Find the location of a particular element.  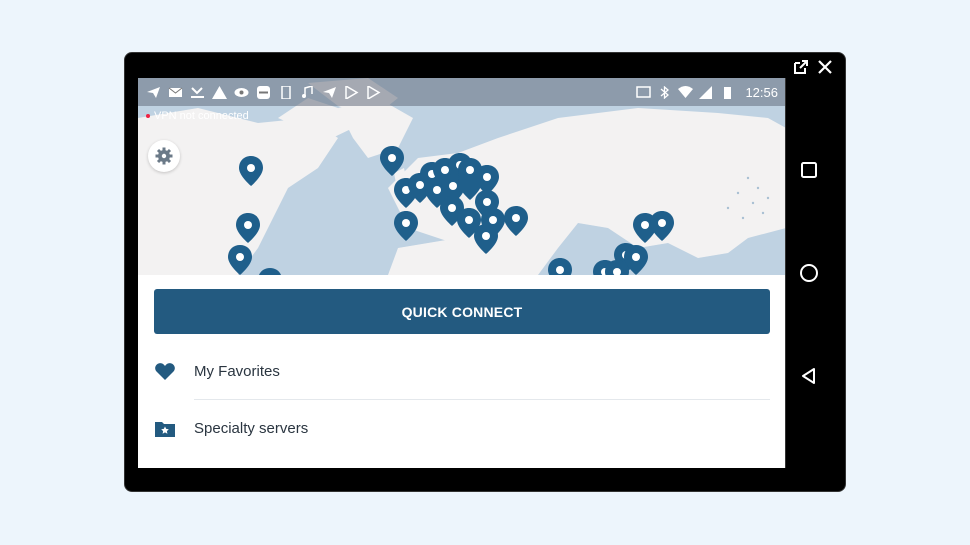

quick-connect-button: QUICK CONNECT is located at coordinates (462, 311).